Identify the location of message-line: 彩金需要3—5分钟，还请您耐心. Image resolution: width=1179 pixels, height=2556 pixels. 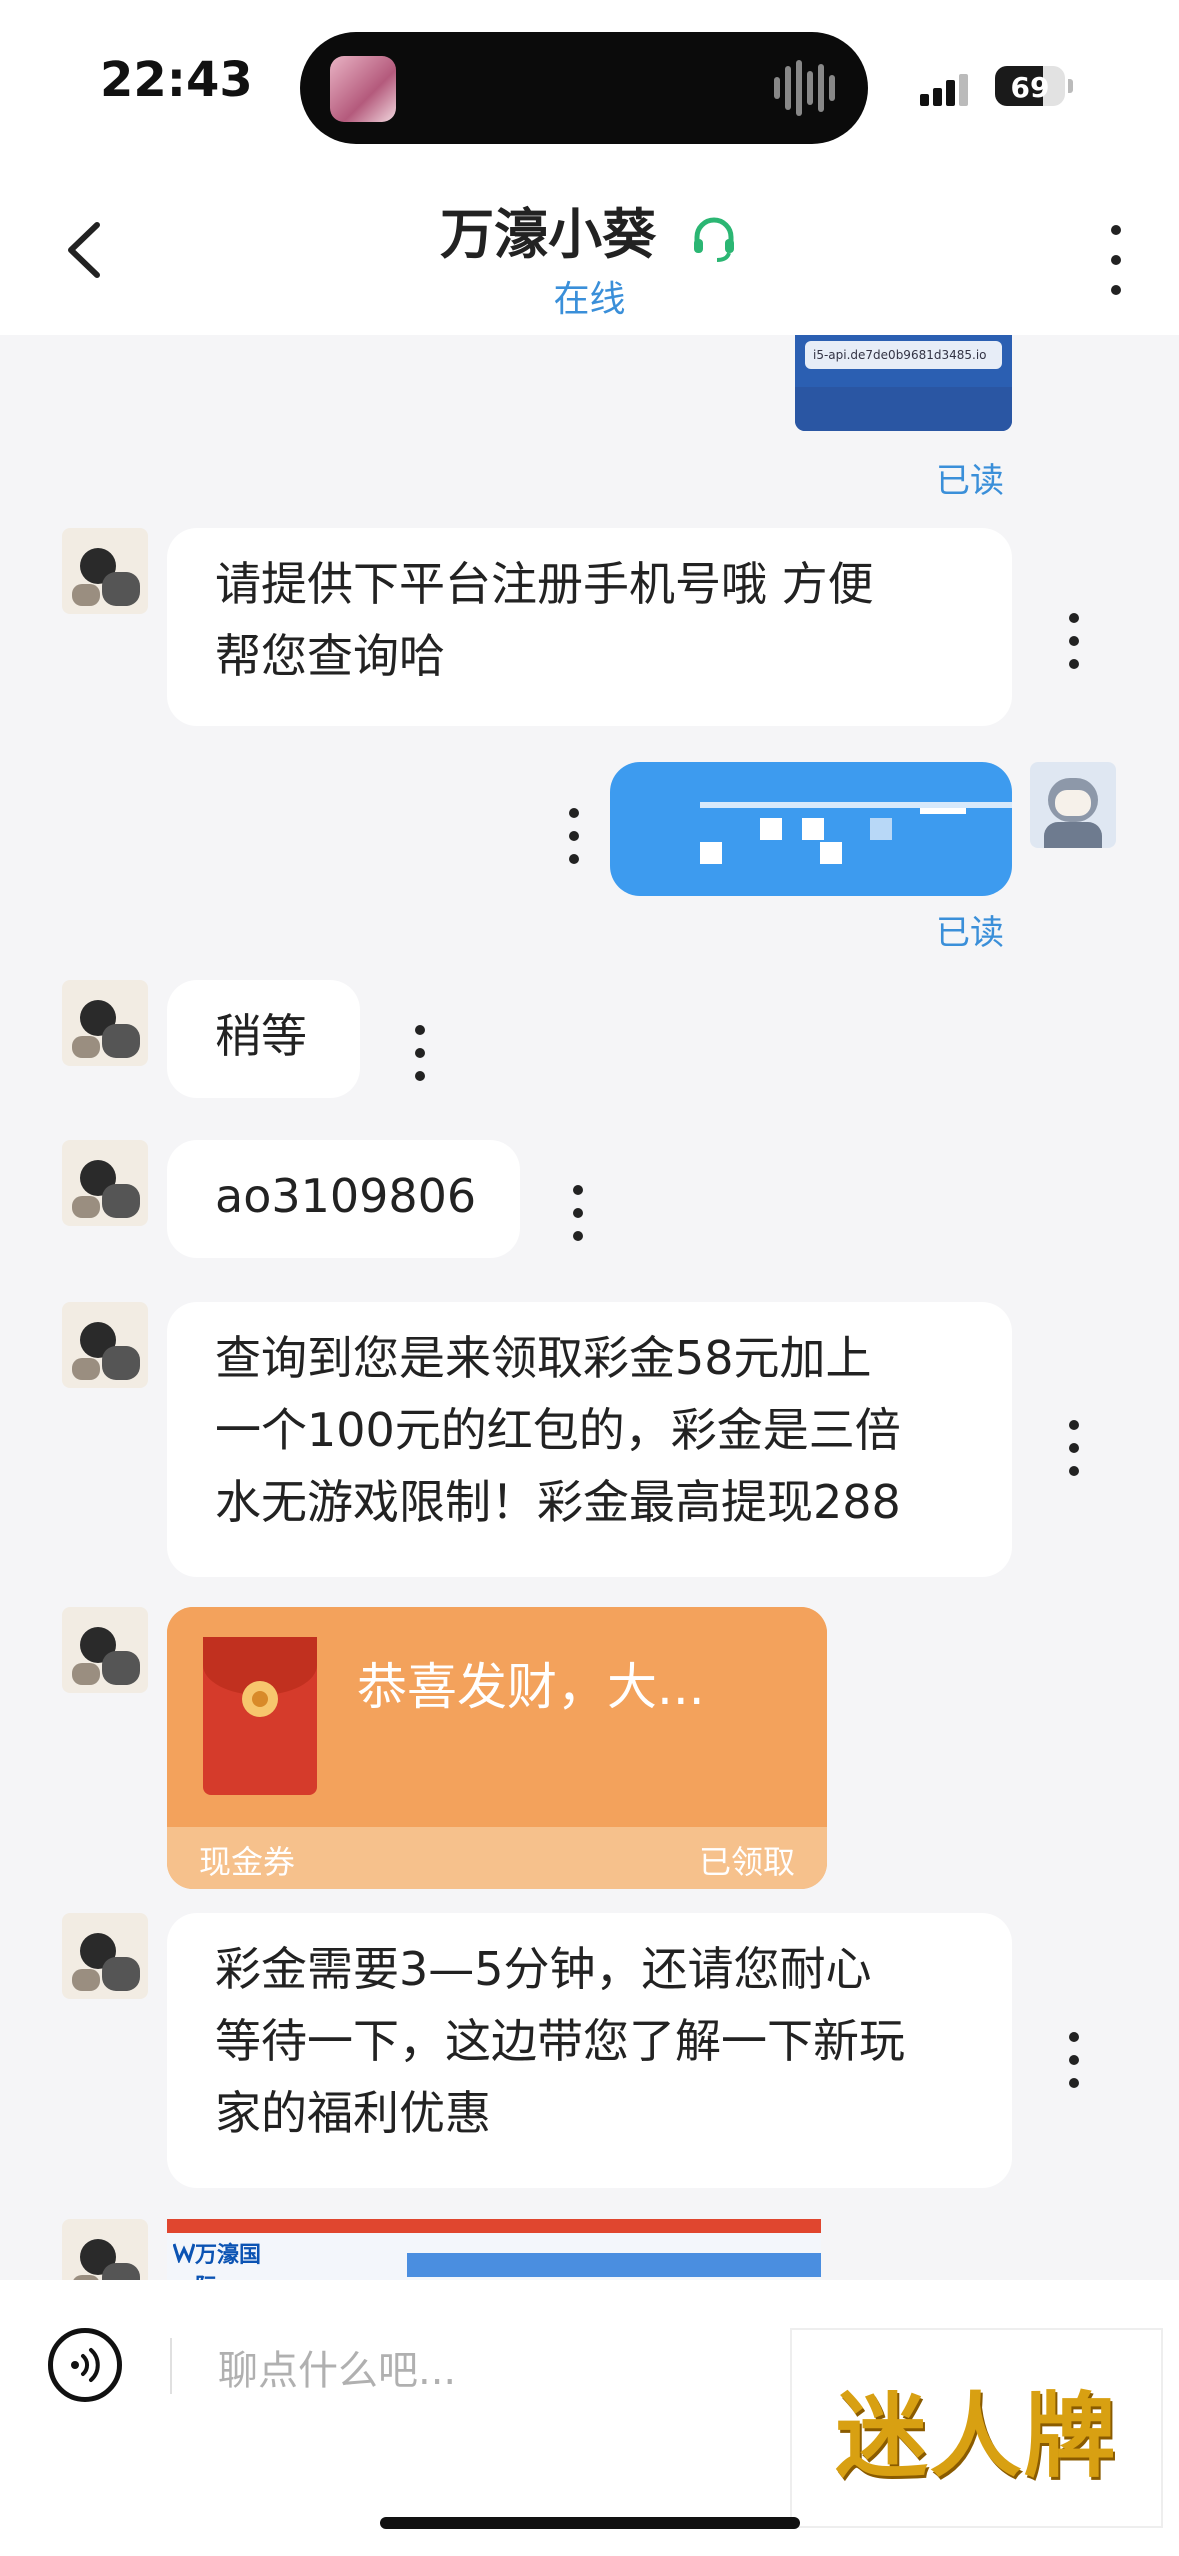
(543, 1969).